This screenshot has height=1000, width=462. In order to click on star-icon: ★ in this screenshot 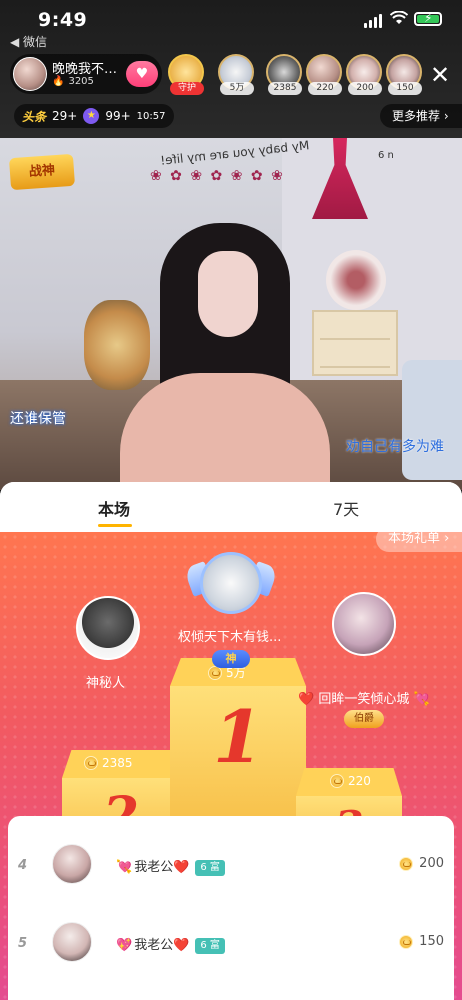, I will do `click(91, 116)`.